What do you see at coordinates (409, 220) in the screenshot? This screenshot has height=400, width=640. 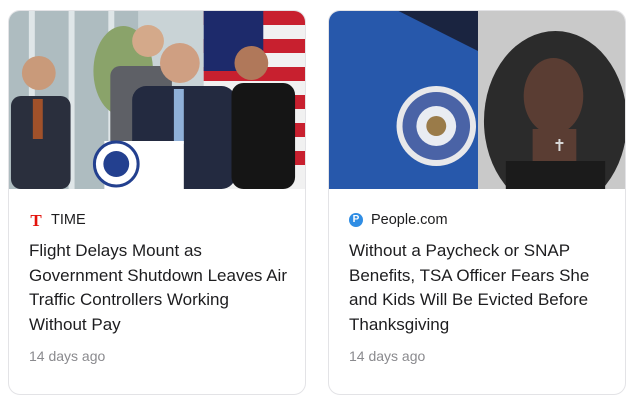 I see `news-source-label: People.com` at bounding box center [409, 220].